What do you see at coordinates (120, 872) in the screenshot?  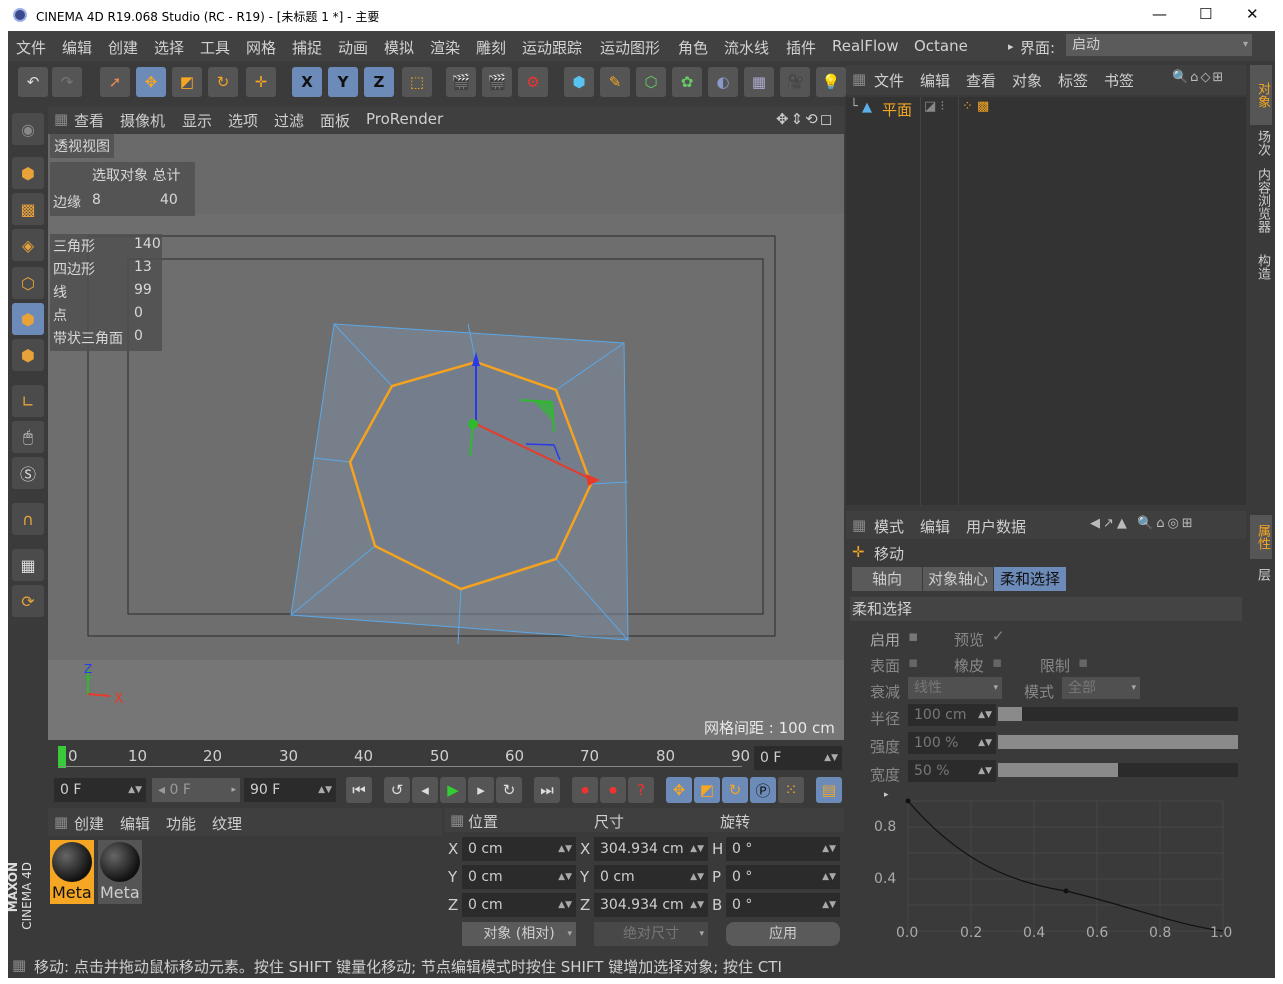 I see `material-swatch-meta-2: Meta` at bounding box center [120, 872].